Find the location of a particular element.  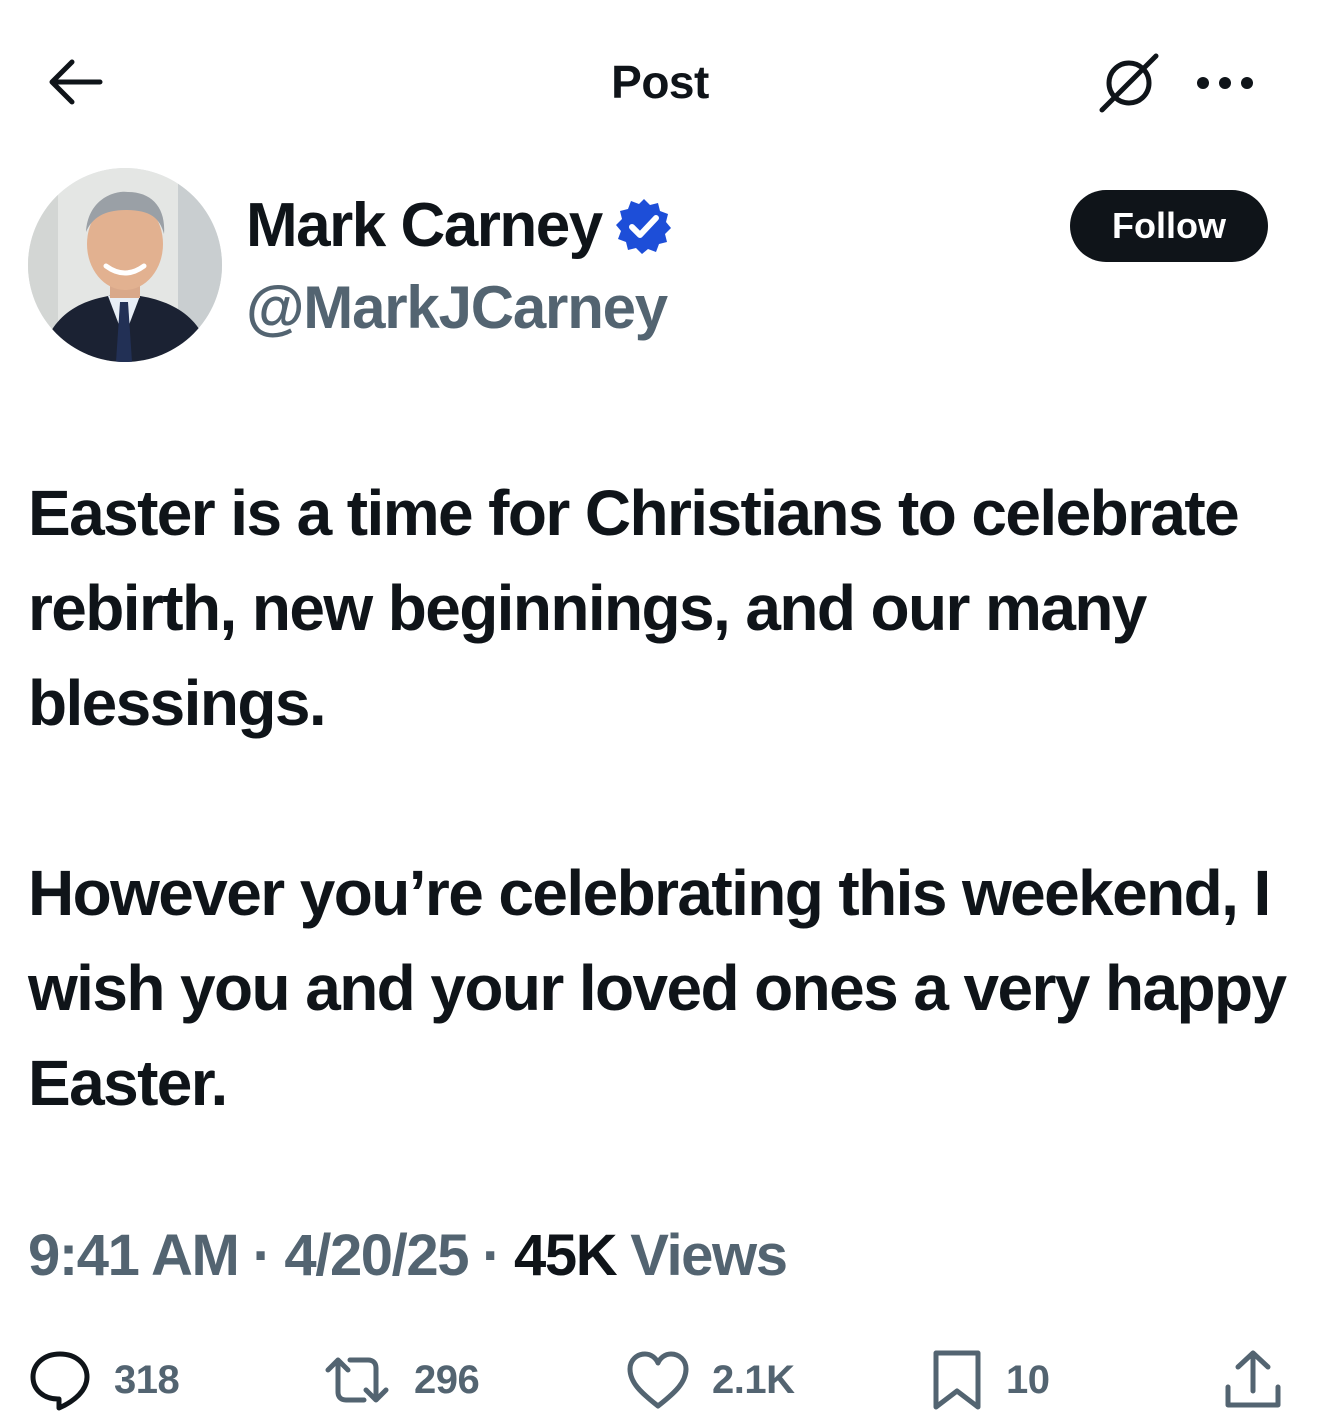

views-label: Views is located at coordinates (709, 1255).